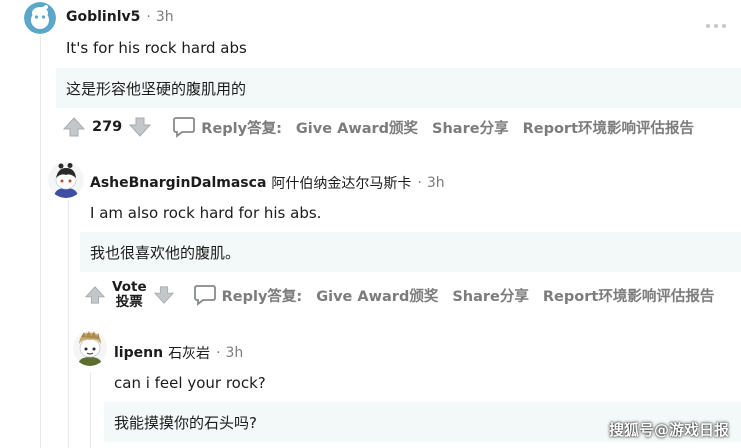 This screenshot has width=741, height=448. What do you see at coordinates (138, 353) in the screenshot?
I see `username: lipenn` at bounding box center [138, 353].